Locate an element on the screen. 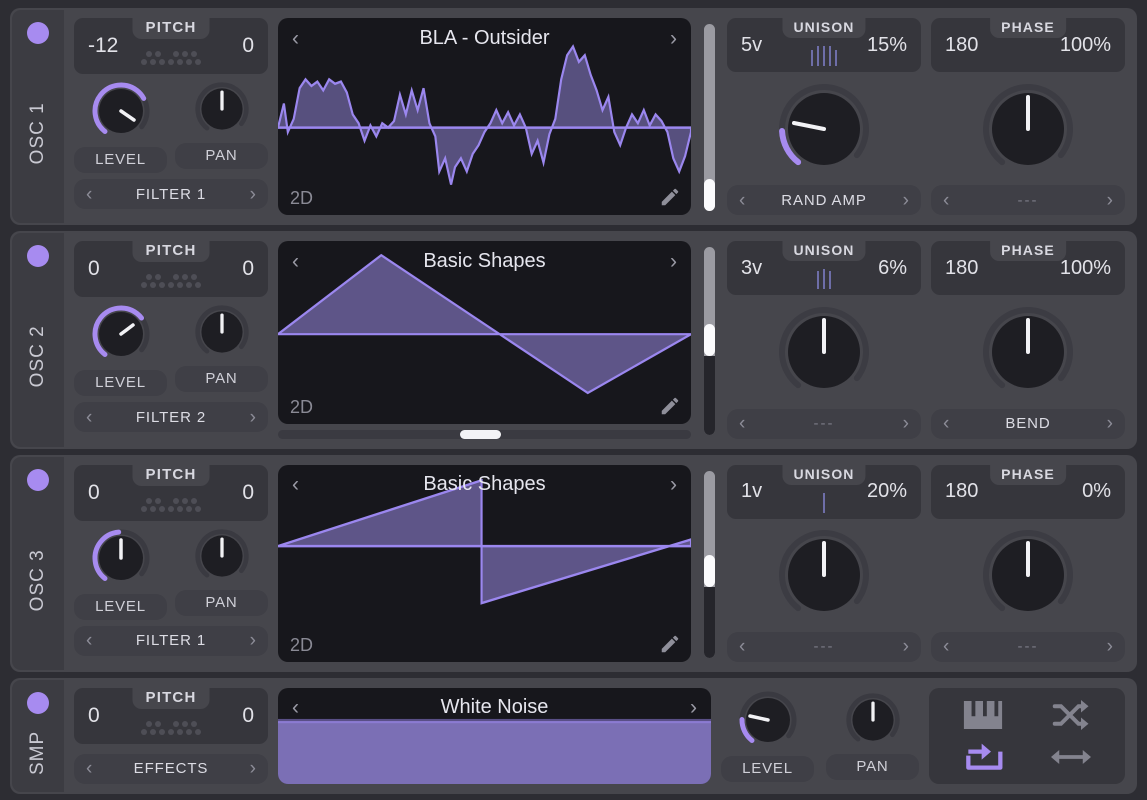  smp-sample-next-icon: › is located at coordinates (693, 707).